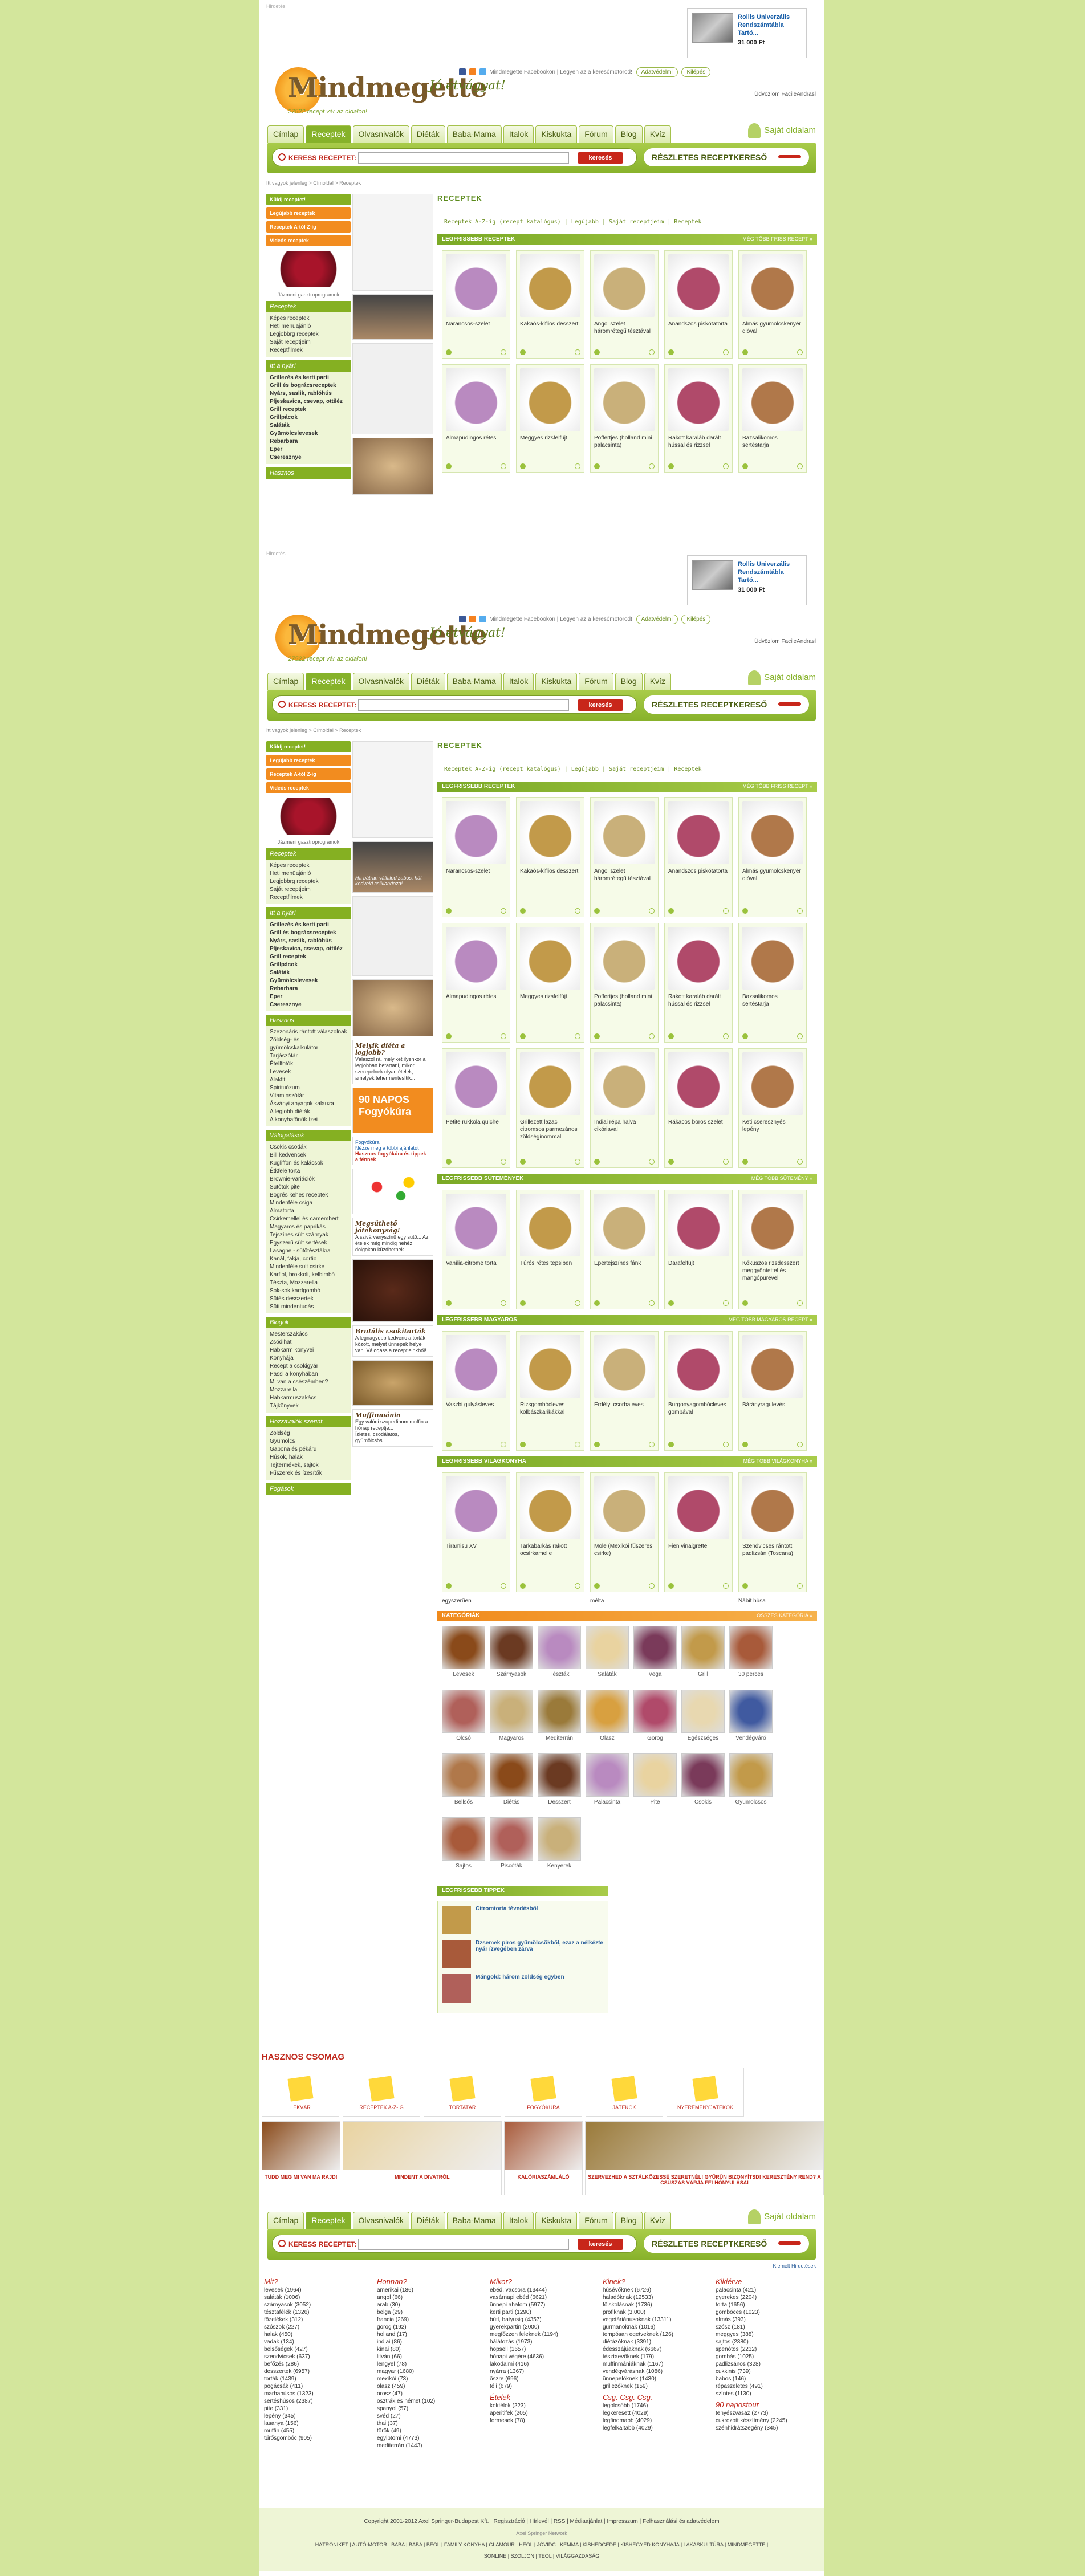  What do you see at coordinates (698, 1391) in the screenshot?
I see `recipe-card: Burgonyagombócleves gombával` at bounding box center [698, 1391].